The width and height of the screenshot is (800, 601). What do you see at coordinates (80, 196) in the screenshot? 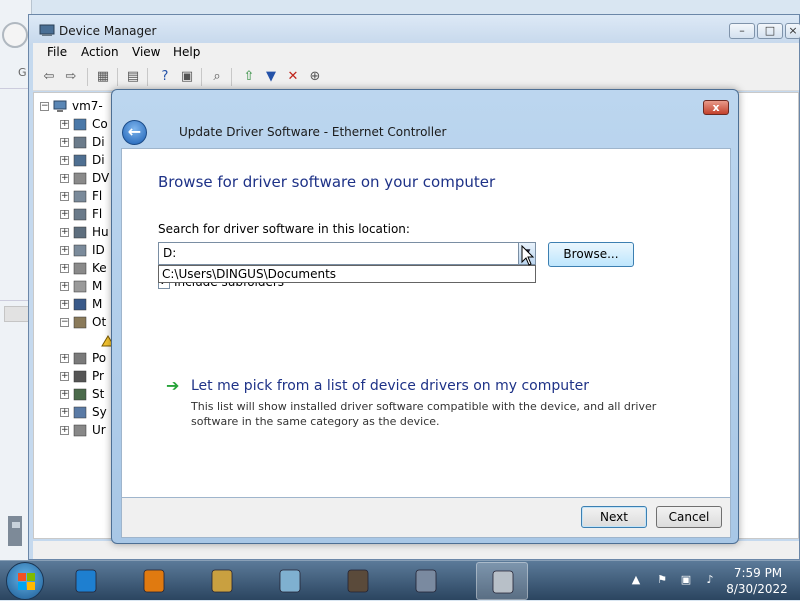
I see `floppy-controller-icon` at bounding box center [80, 196].